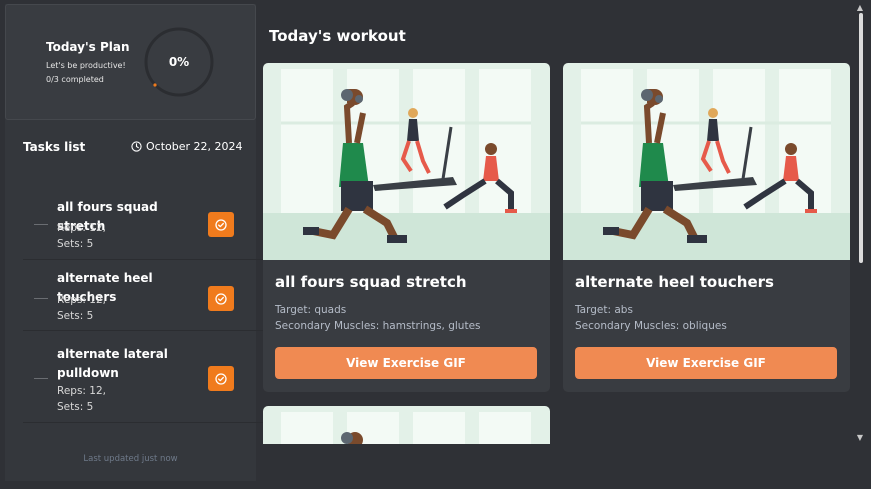  I want to click on progress-percent: 0%, so click(179, 62).